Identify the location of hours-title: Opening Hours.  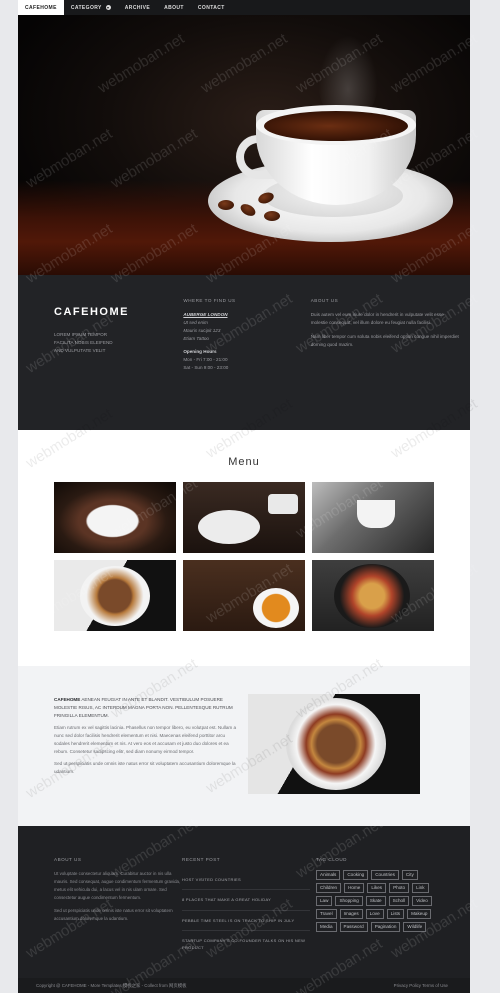
(200, 352).